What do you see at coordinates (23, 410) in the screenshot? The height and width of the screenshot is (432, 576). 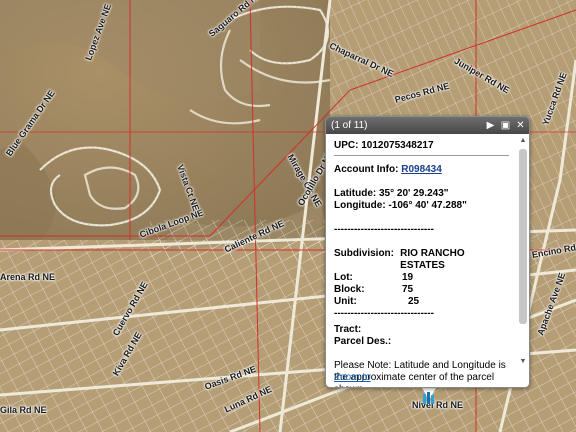 I see `street-label: Gila Rd NE` at bounding box center [23, 410].